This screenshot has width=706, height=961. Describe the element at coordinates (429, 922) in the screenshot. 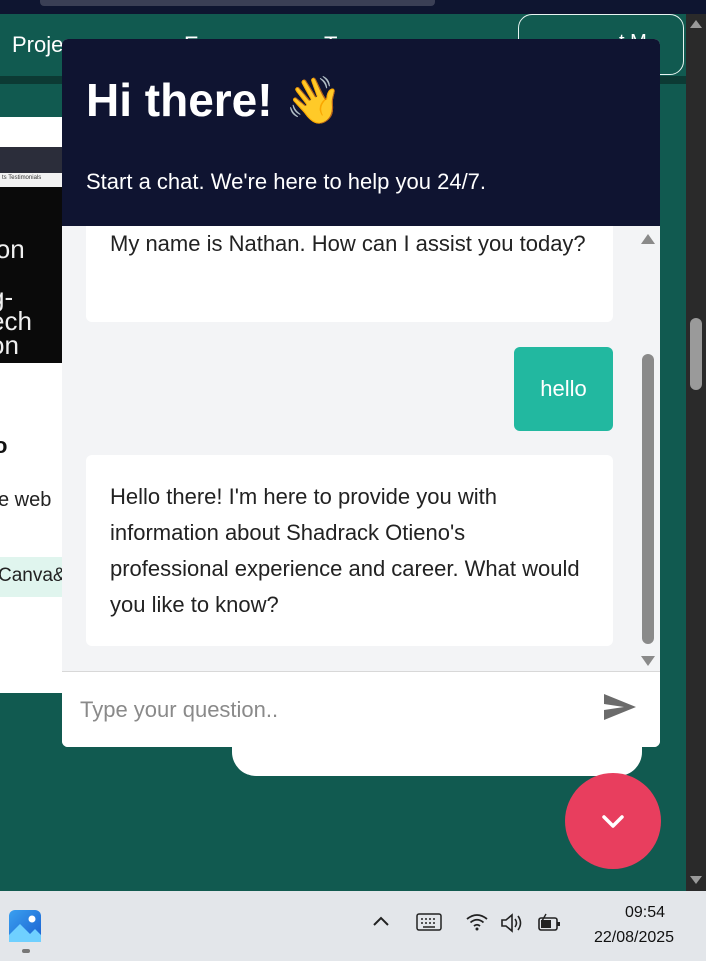

I see `keyboard-icon` at that location.